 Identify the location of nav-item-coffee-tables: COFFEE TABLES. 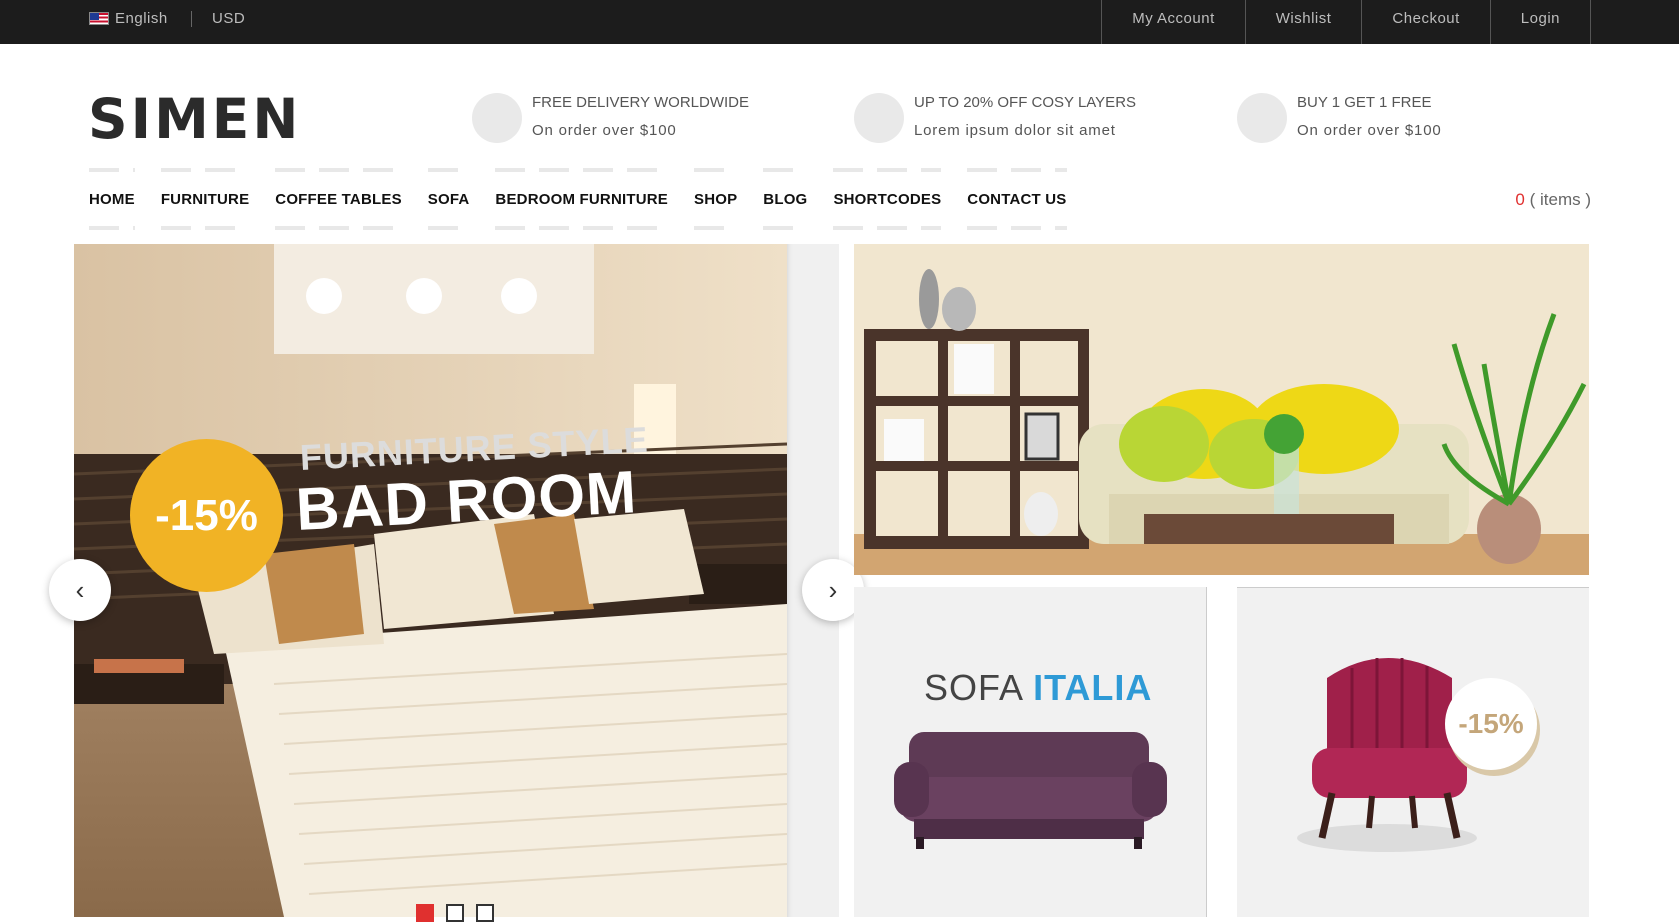
(338, 199).